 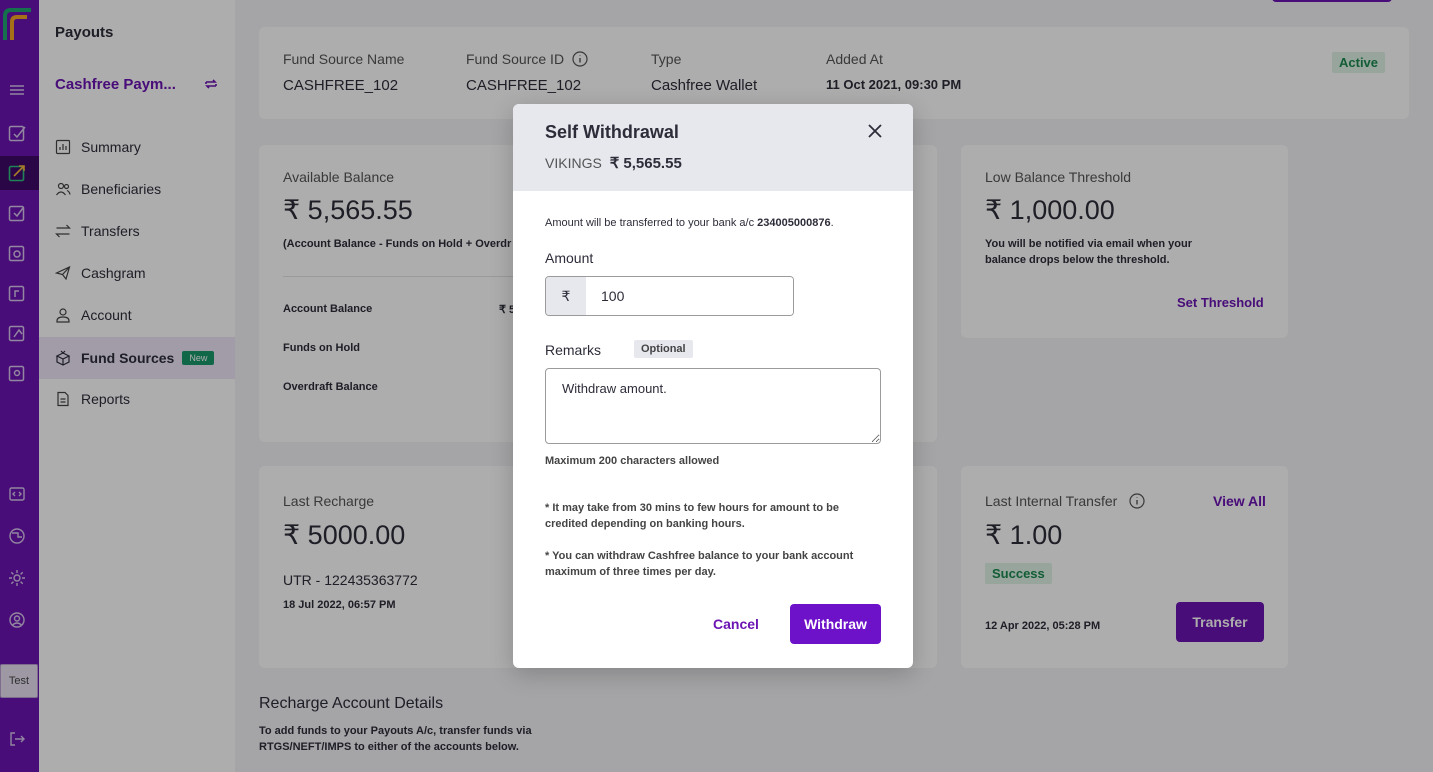 What do you see at coordinates (689, 296) in the screenshot?
I see `amount-input` at bounding box center [689, 296].